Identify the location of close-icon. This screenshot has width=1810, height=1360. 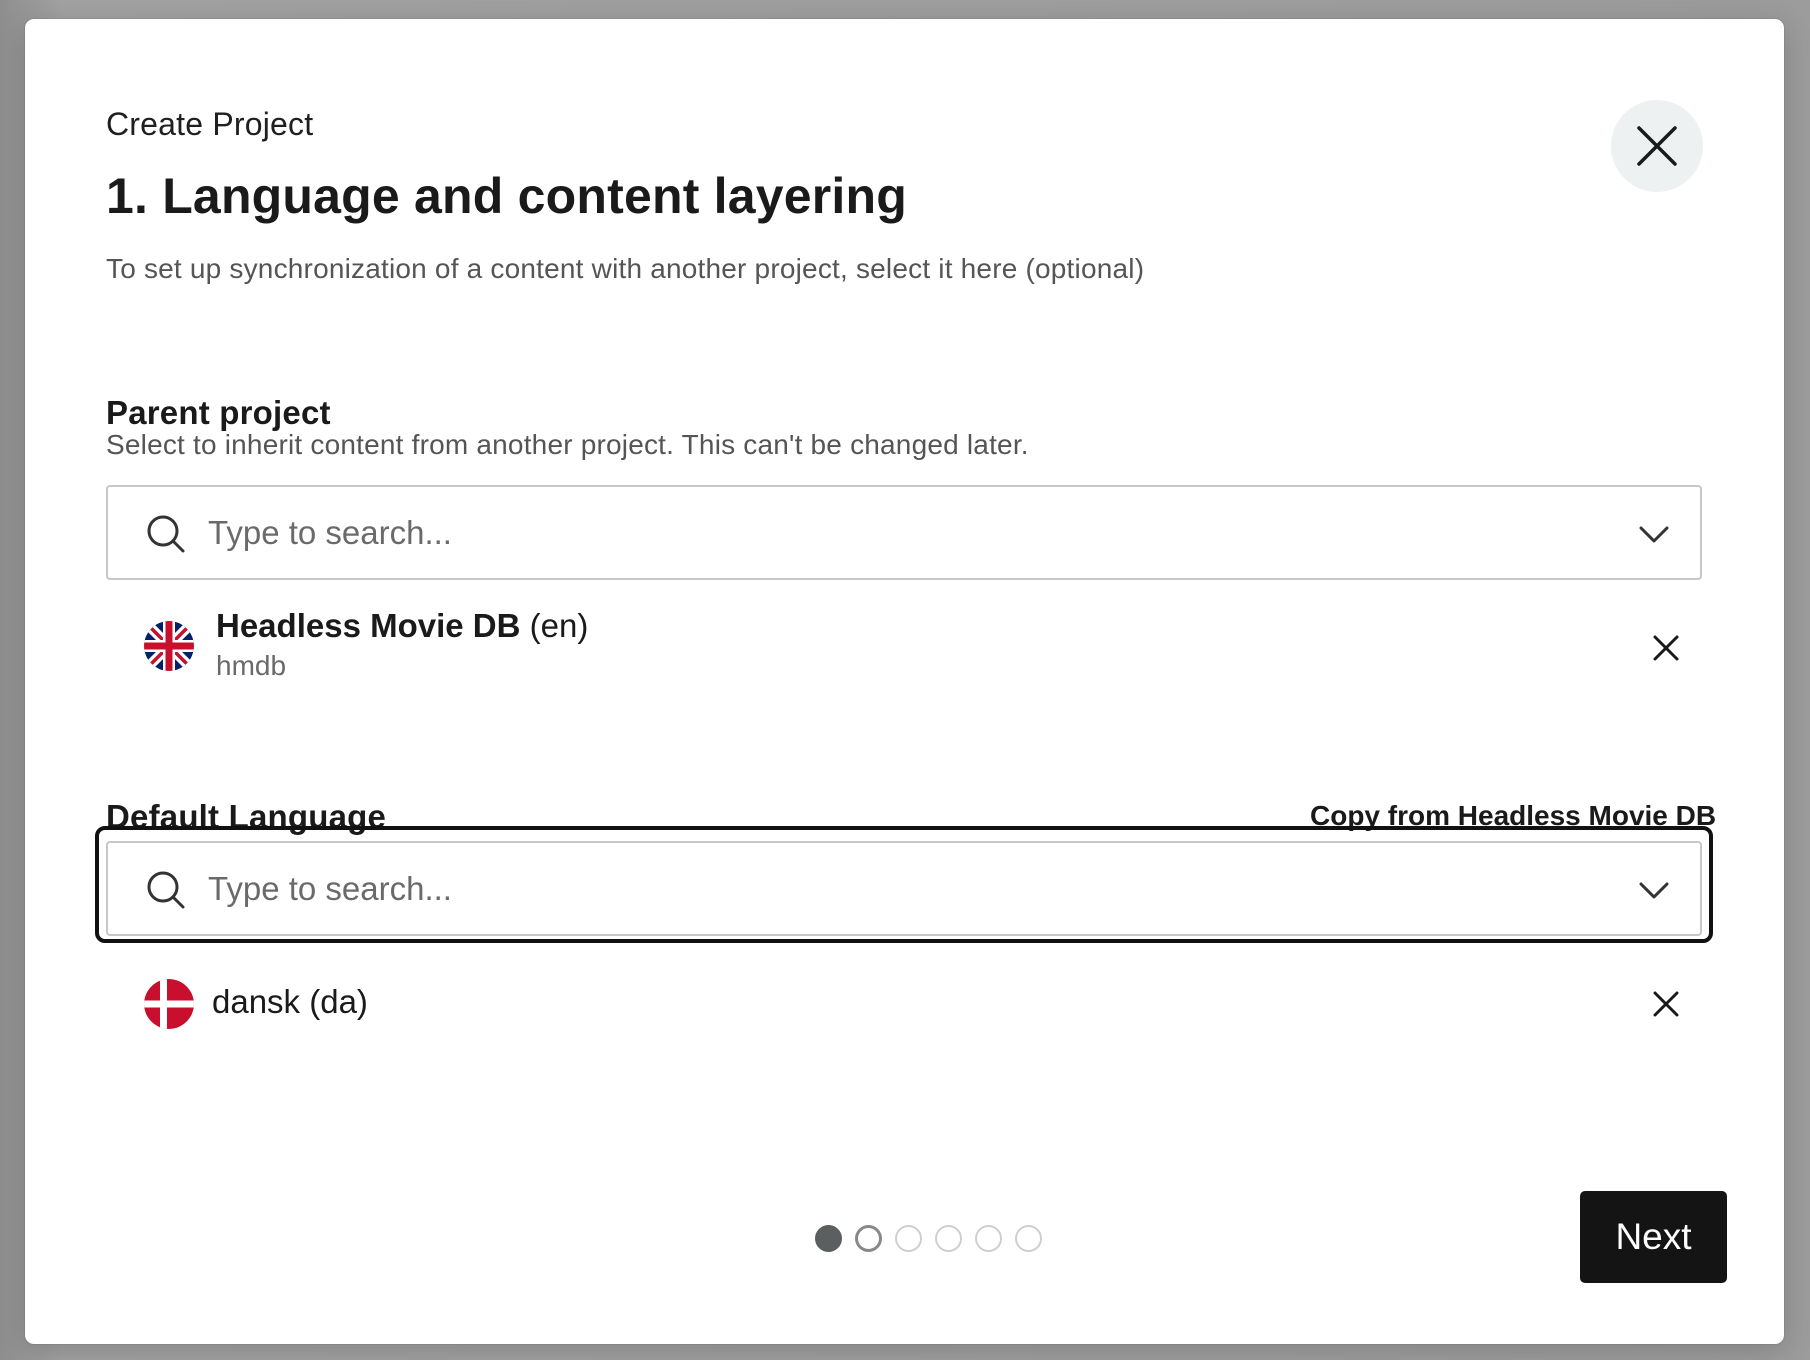
(1657, 146).